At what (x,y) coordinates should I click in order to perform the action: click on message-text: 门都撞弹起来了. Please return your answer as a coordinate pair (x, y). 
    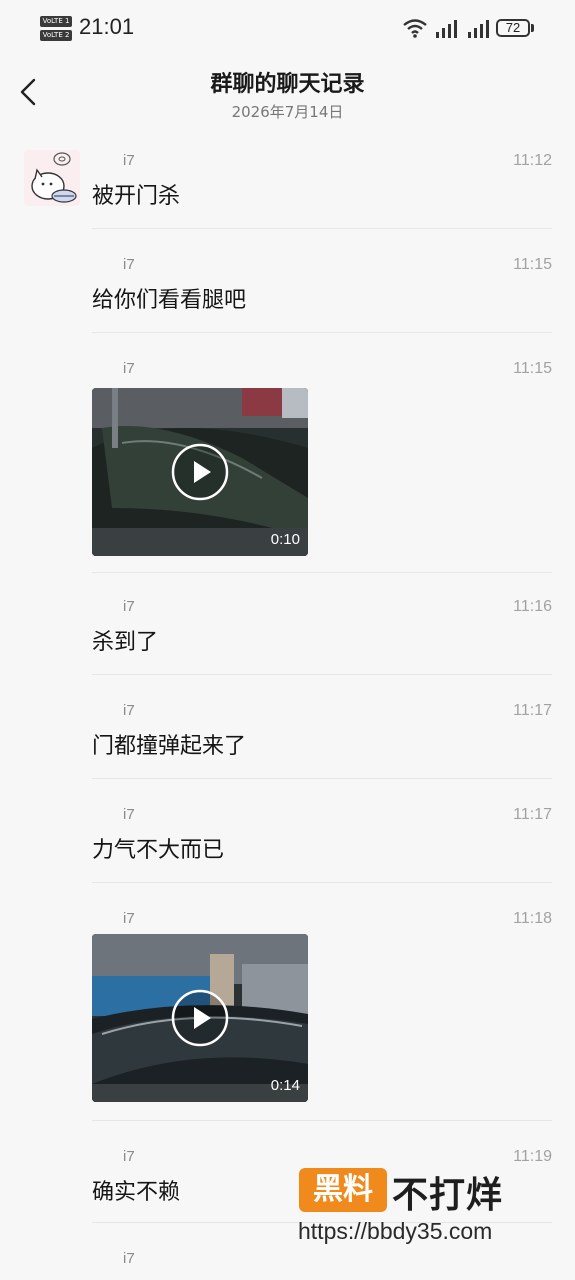
    Looking at the image, I should click on (169, 744).